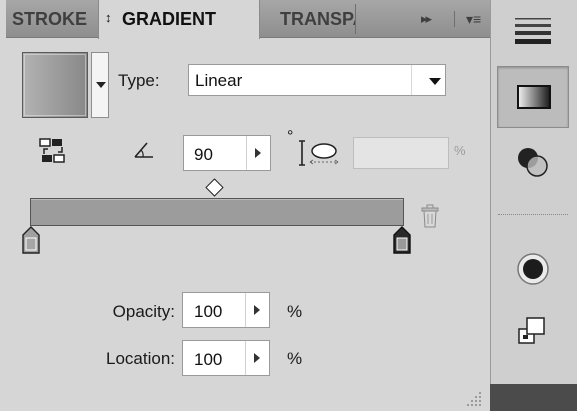 The image size is (577, 411). I want to click on aspect-ratio-icon, so click(319, 153).